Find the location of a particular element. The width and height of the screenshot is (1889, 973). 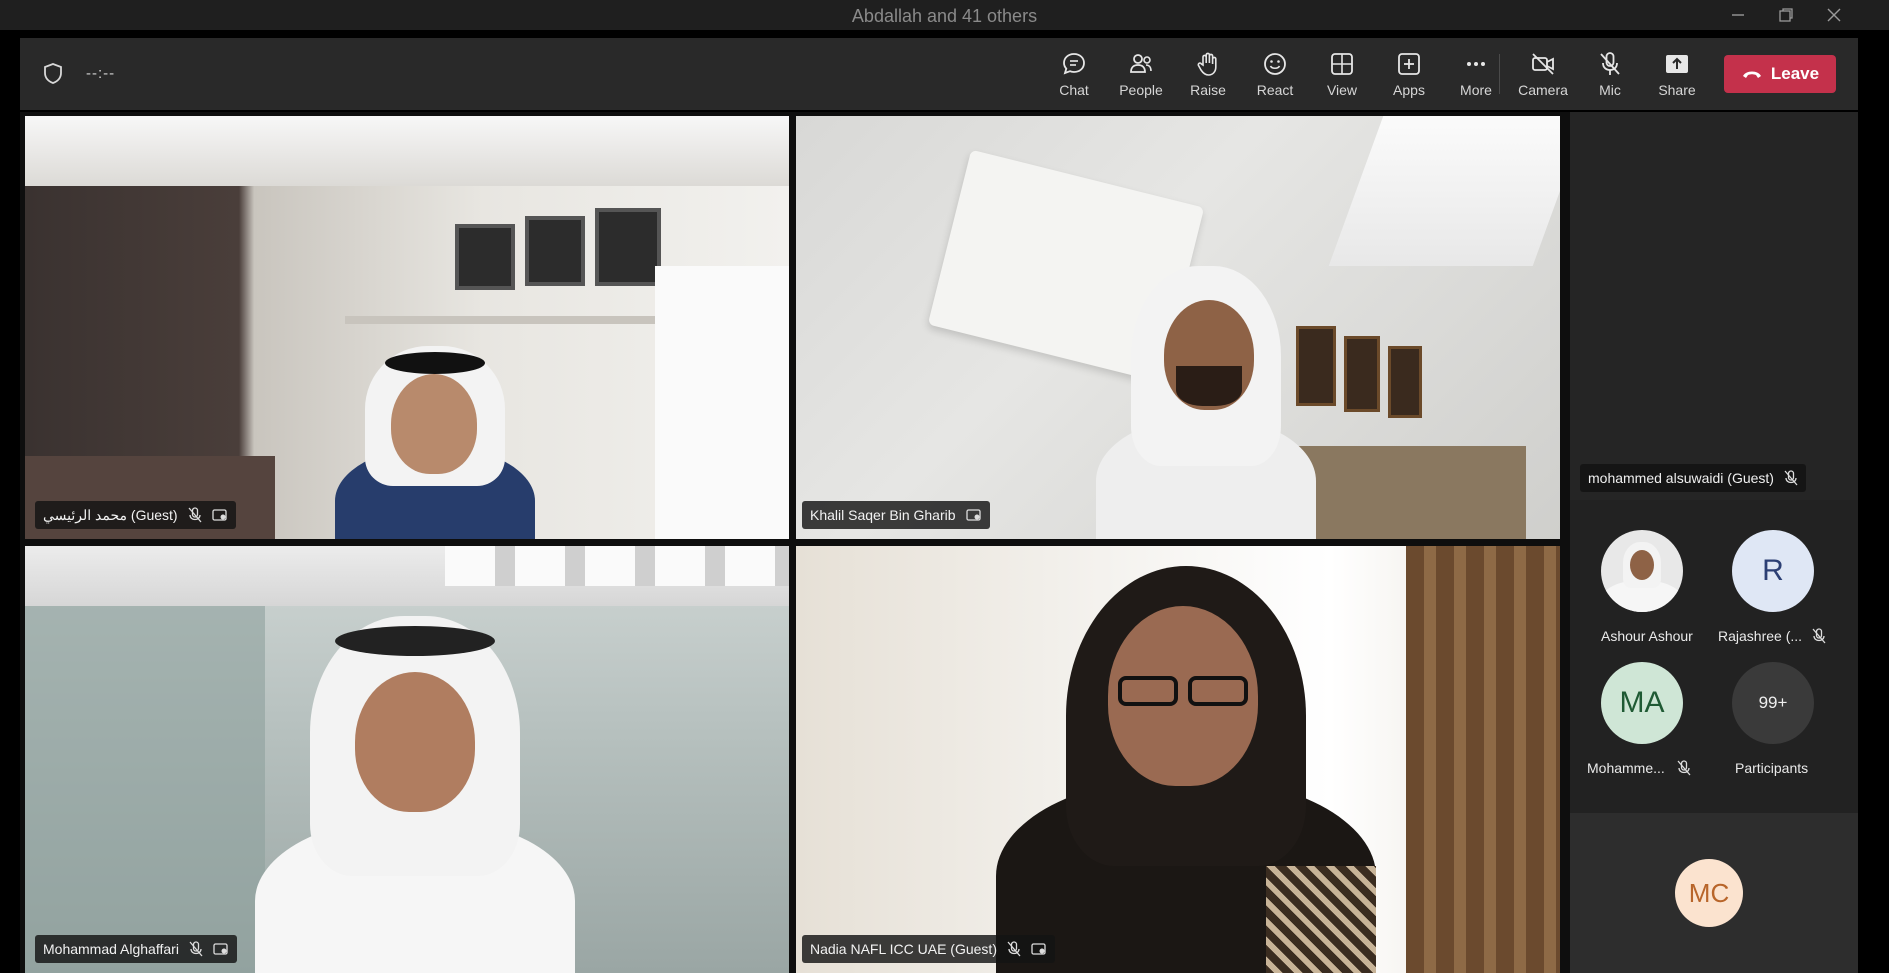

overflow-count: 99+ is located at coordinates (1773, 702).